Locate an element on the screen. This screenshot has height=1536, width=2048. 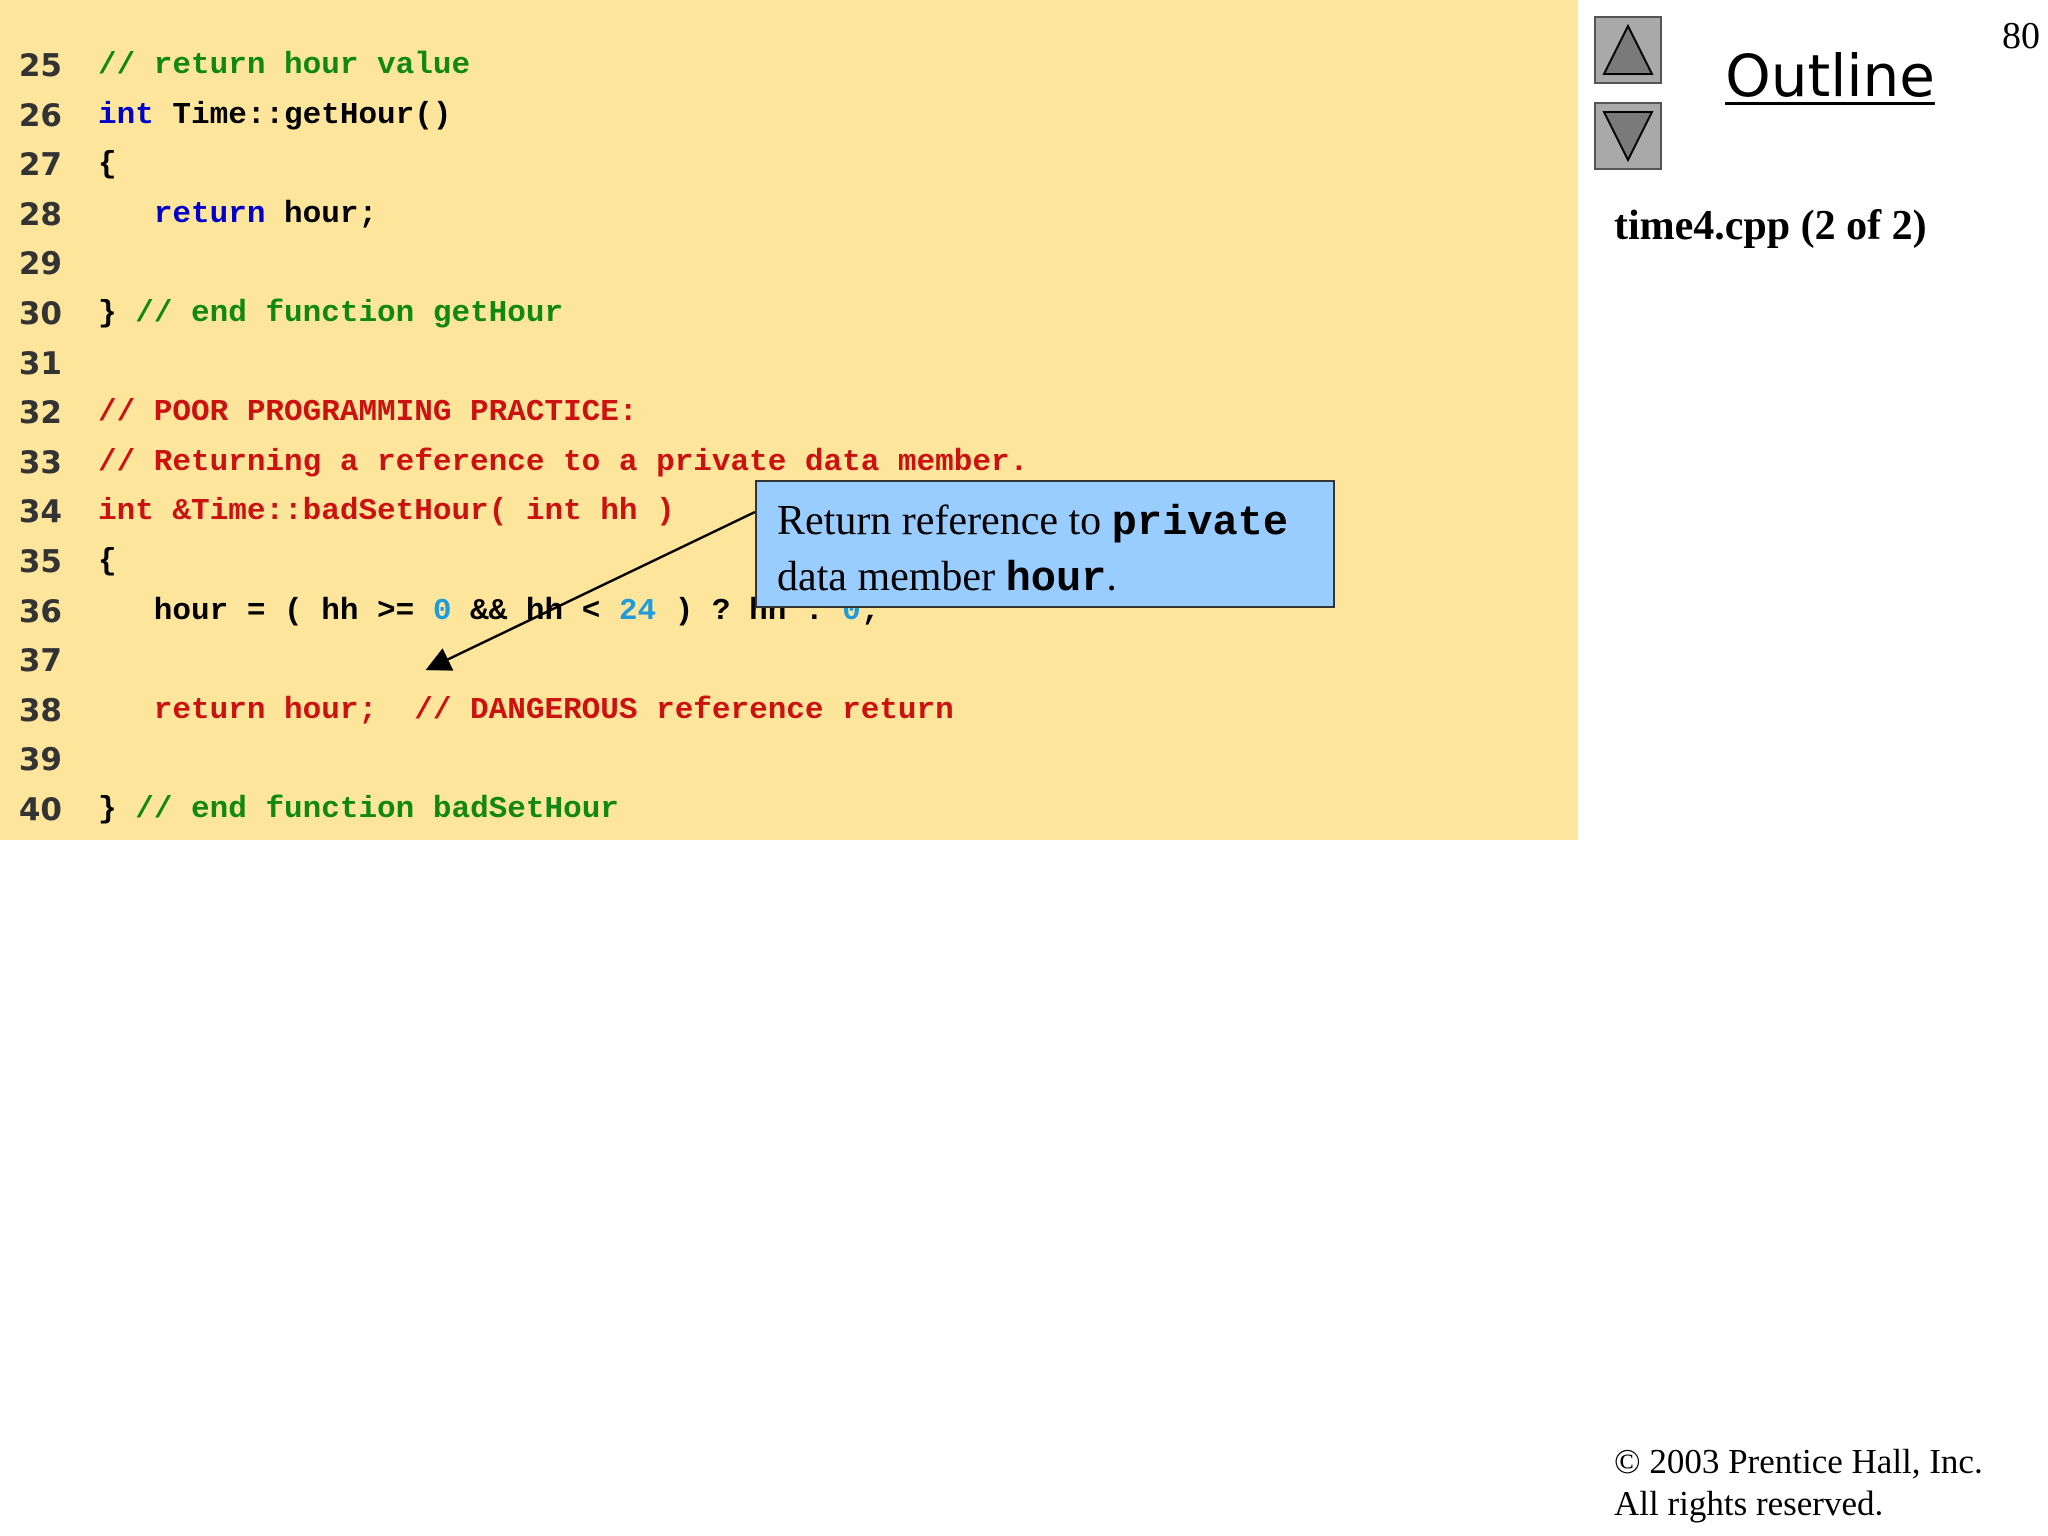
code-line: 37 is located at coordinates (789, 661).